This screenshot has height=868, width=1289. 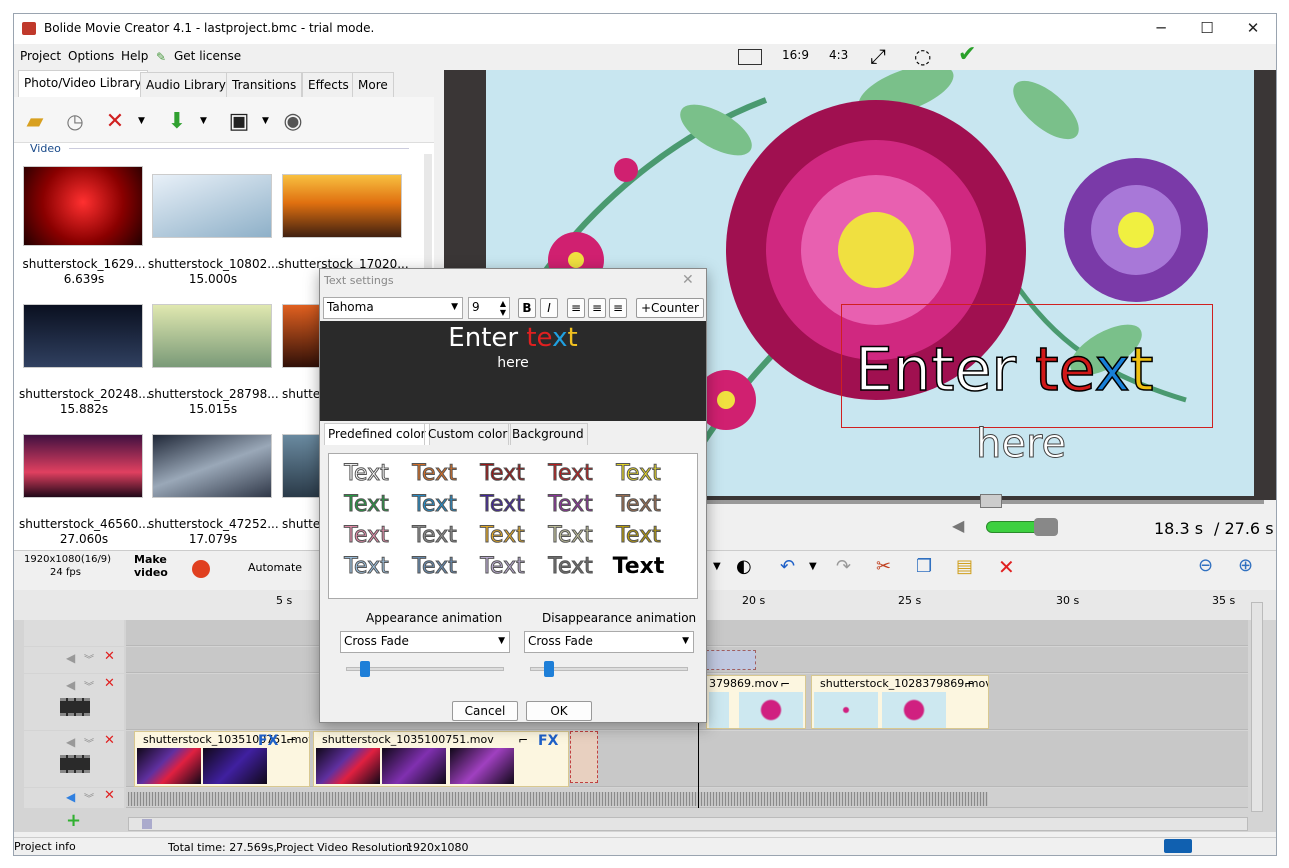 I want to click on volume-icon: ◀, so click(x=958, y=525).